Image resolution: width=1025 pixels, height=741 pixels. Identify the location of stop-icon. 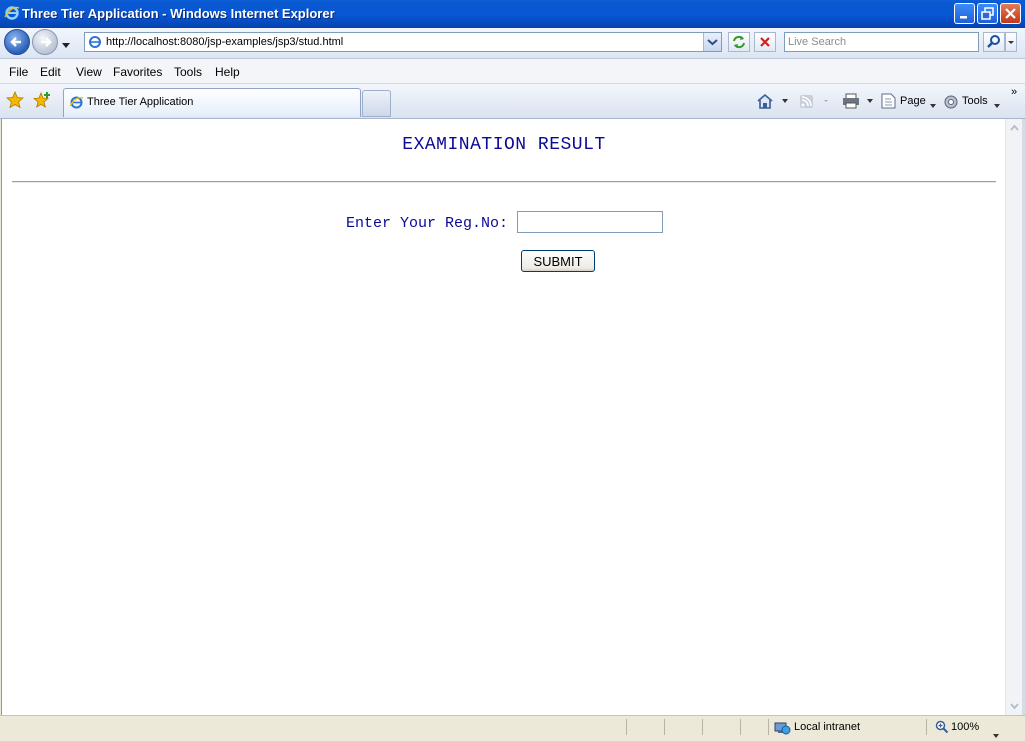
(765, 42).